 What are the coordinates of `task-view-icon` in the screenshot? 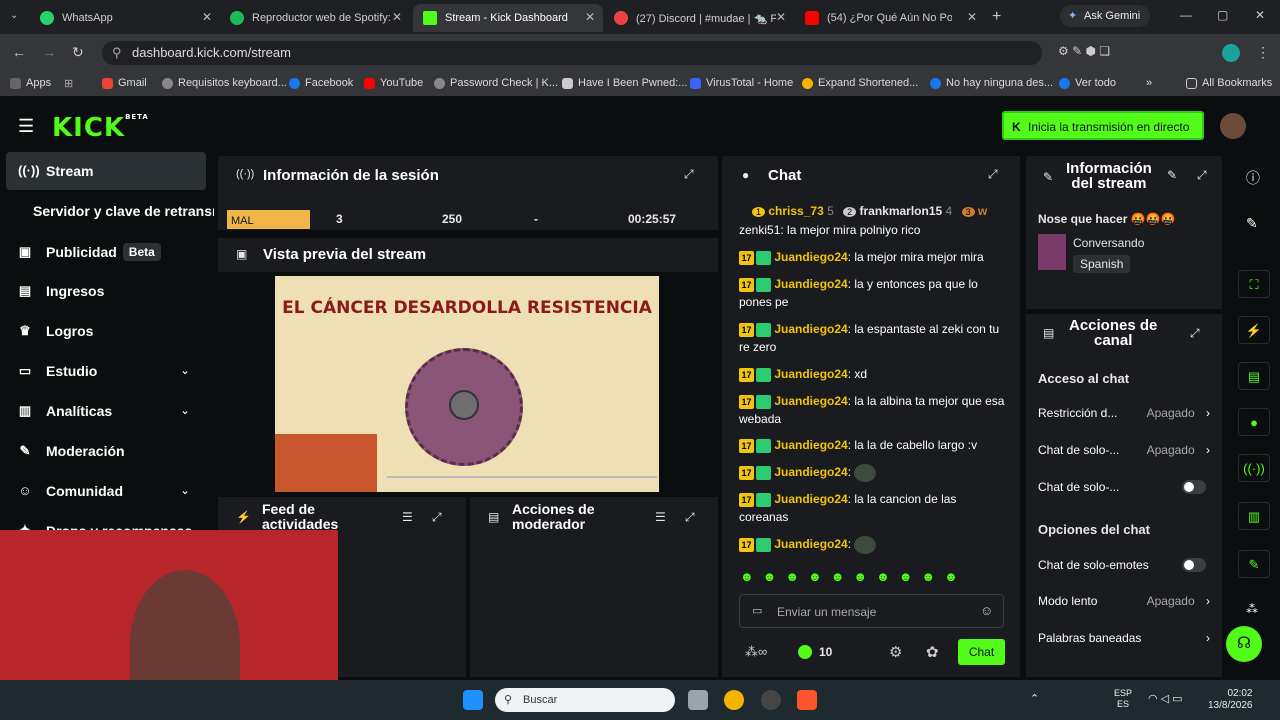 It's located at (698, 700).